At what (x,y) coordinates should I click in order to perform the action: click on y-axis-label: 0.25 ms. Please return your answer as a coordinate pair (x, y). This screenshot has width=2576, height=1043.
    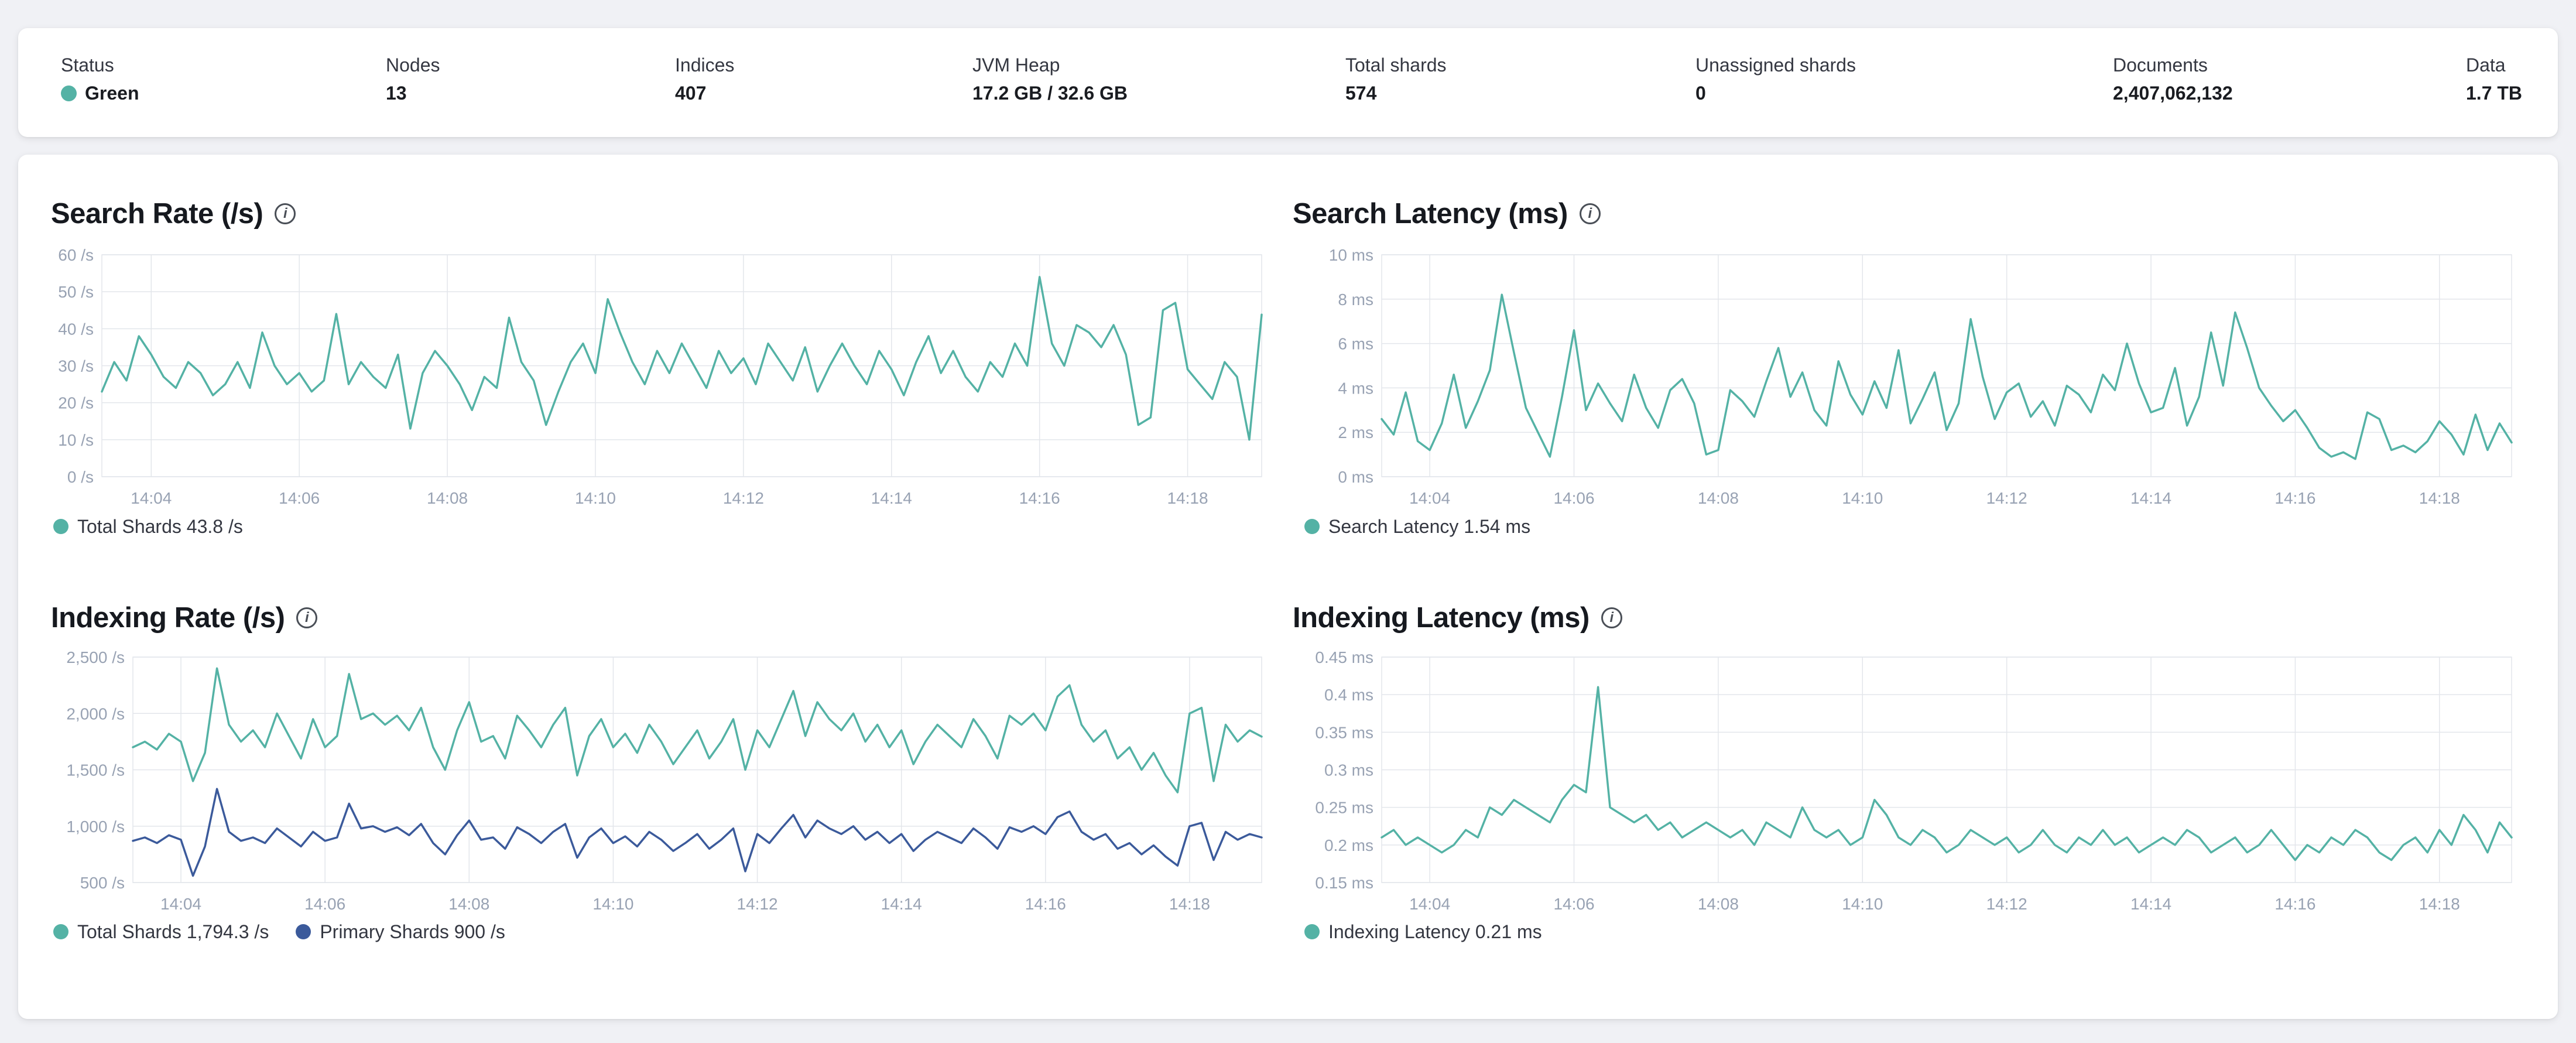
    Looking at the image, I should click on (1344, 808).